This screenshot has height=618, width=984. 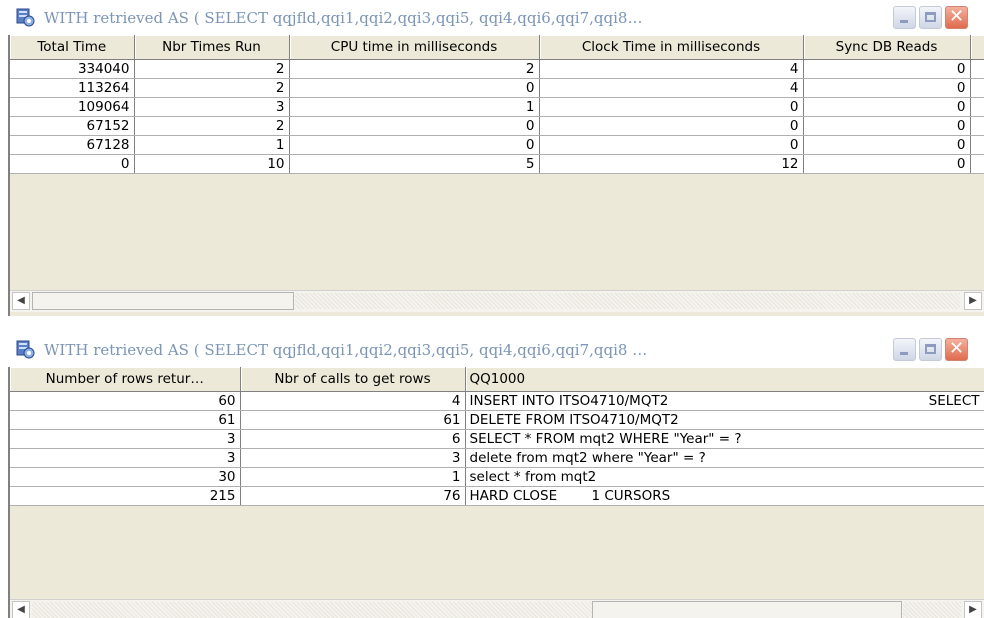 I want to click on table-row: 60 4 INSERT INTO ITSO4710/MQT2 SELECT, so click(x=497, y=401).